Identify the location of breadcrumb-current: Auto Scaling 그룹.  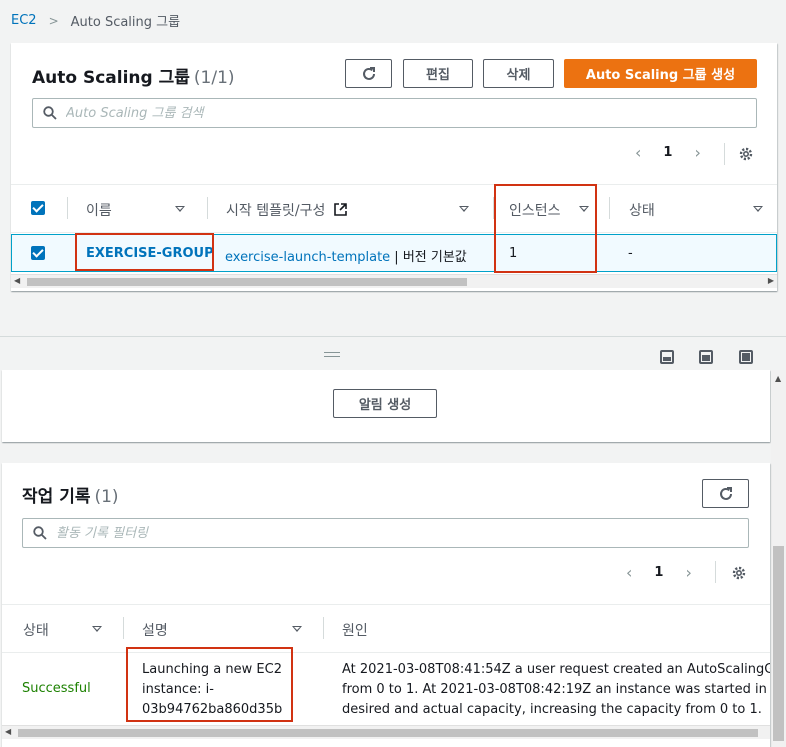
(125, 22).